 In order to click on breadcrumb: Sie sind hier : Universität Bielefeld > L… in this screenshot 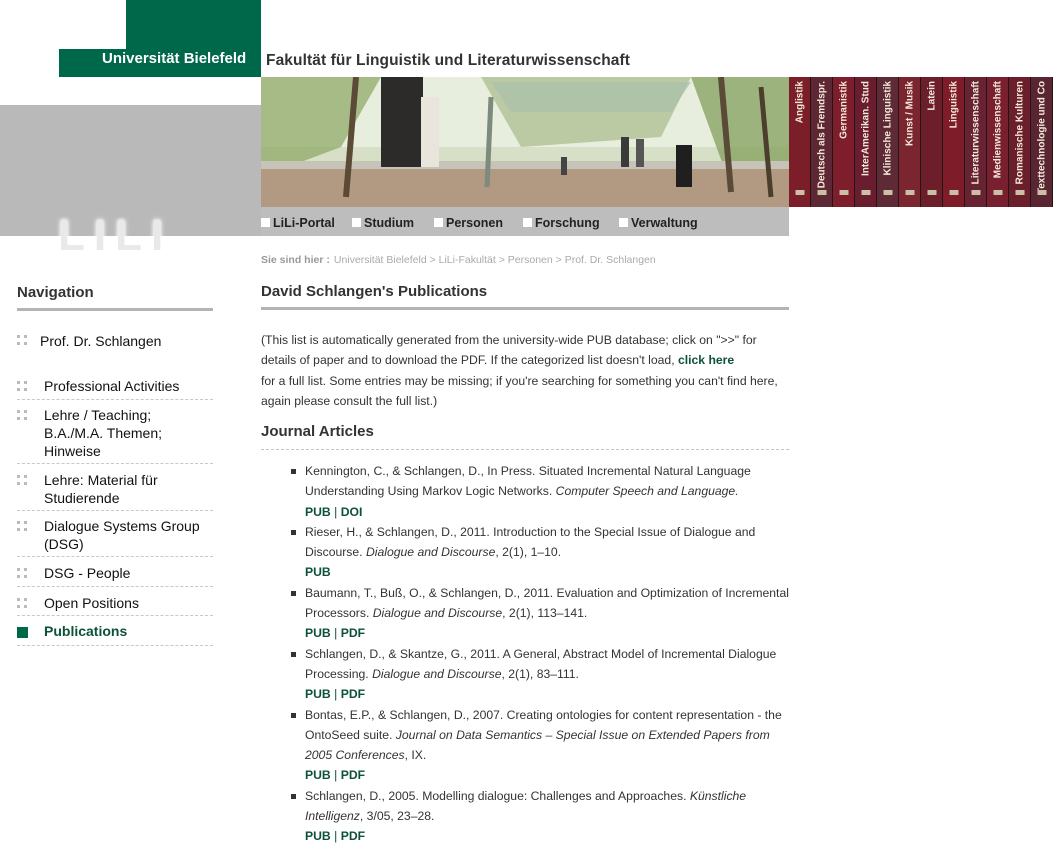, I will do `click(458, 260)`.